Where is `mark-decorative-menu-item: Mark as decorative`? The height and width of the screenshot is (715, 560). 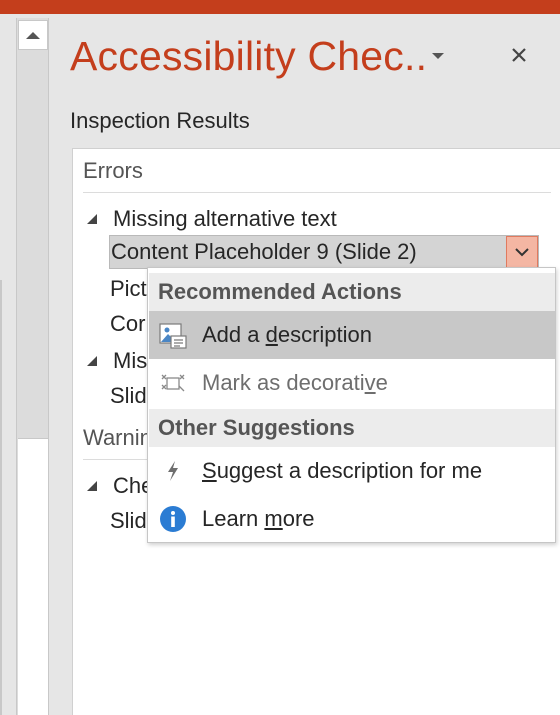
mark-decorative-menu-item: Mark as decorative is located at coordinates (352, 383).